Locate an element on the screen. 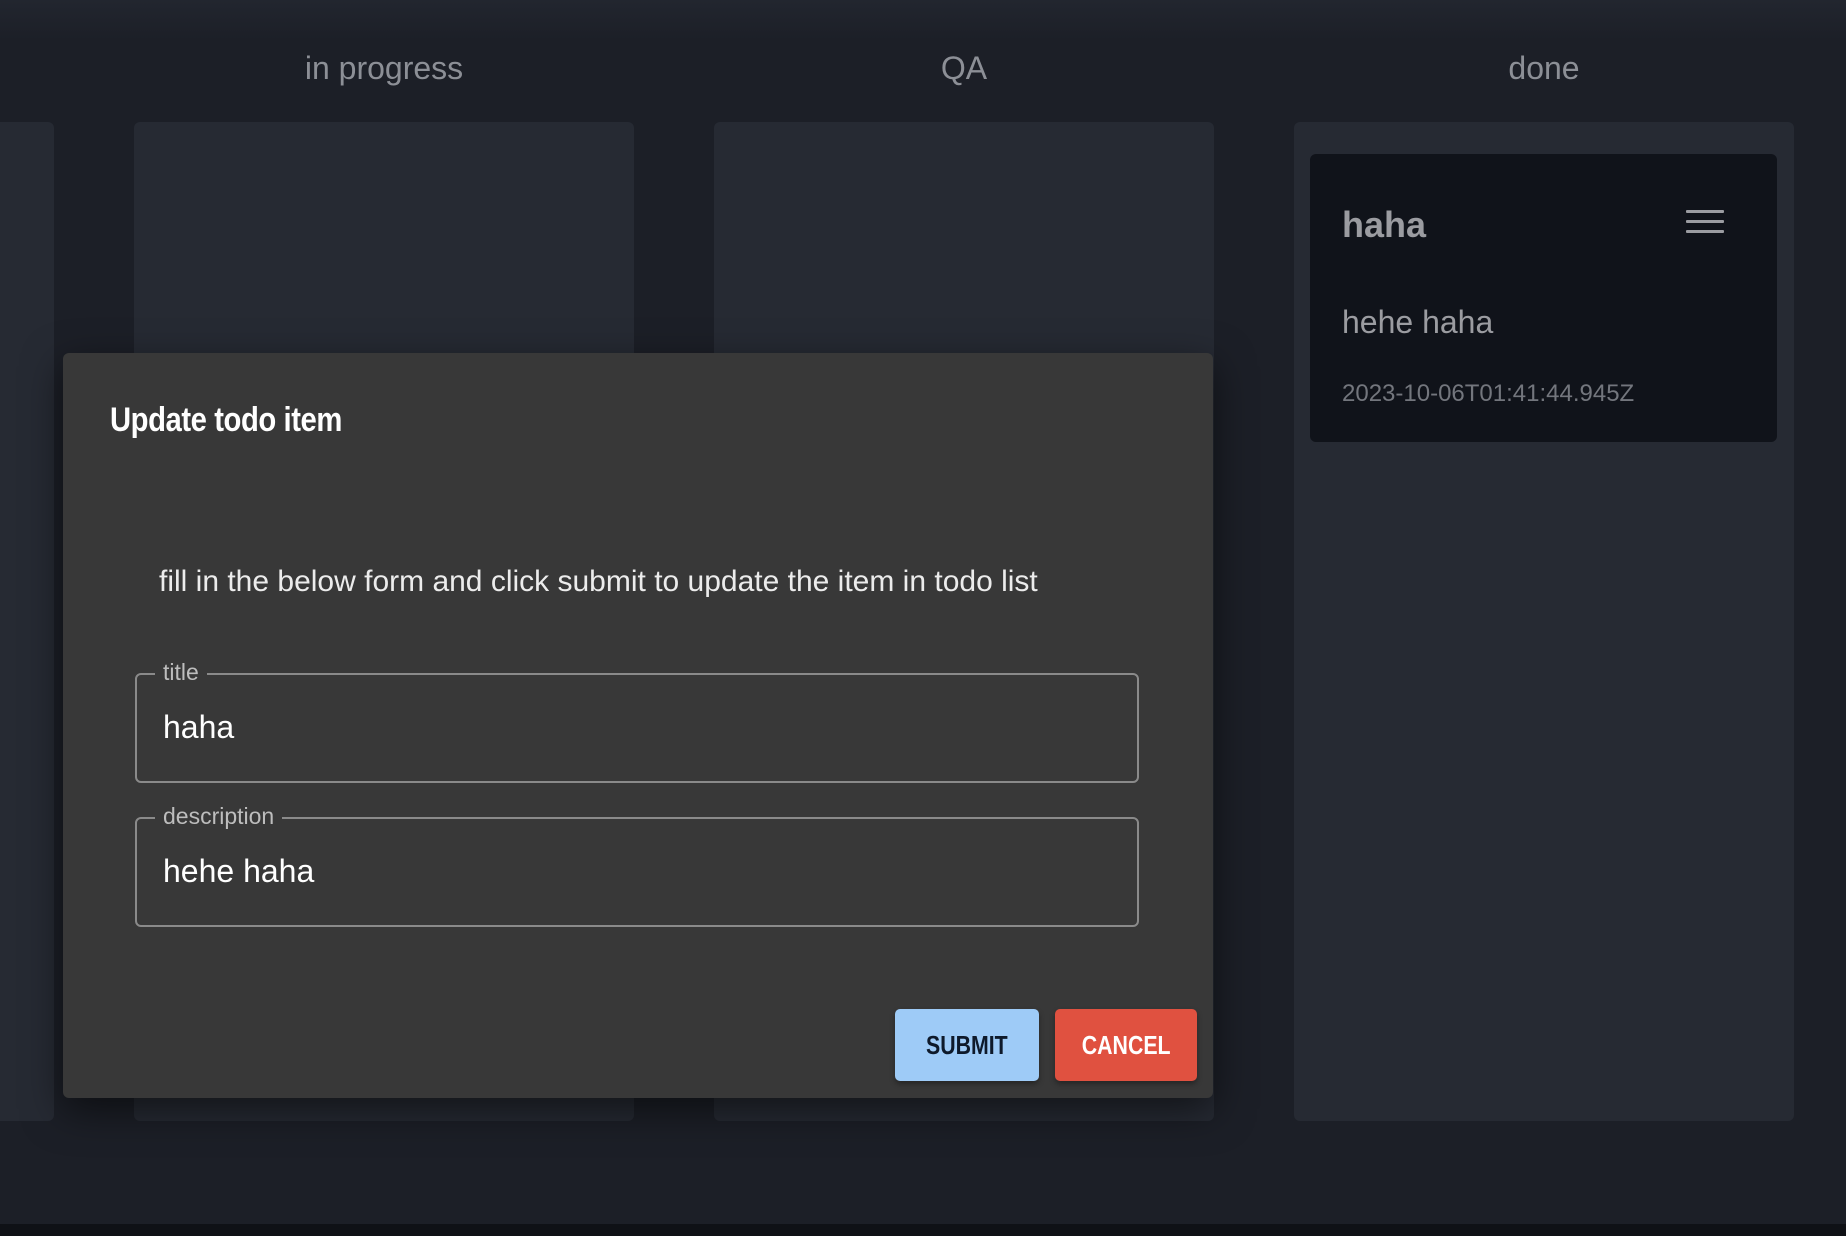 This screenshot has height=1236, width=1846. card-timestamp: 2023-10-06T01:41:44.945Z is located at coordinates (1488, 393).